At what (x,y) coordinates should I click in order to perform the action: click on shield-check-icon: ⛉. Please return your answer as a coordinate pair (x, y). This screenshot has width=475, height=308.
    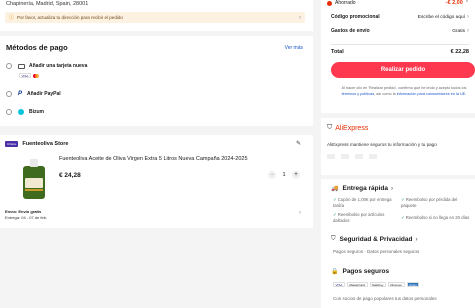
    Looking at the image, I should click on (333, 239).